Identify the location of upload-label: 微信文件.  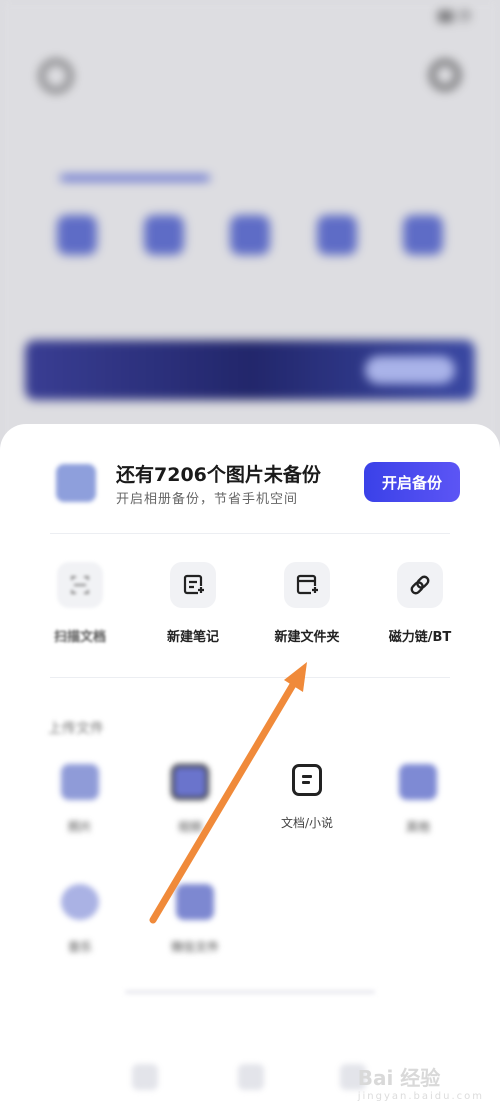
(194, 947).